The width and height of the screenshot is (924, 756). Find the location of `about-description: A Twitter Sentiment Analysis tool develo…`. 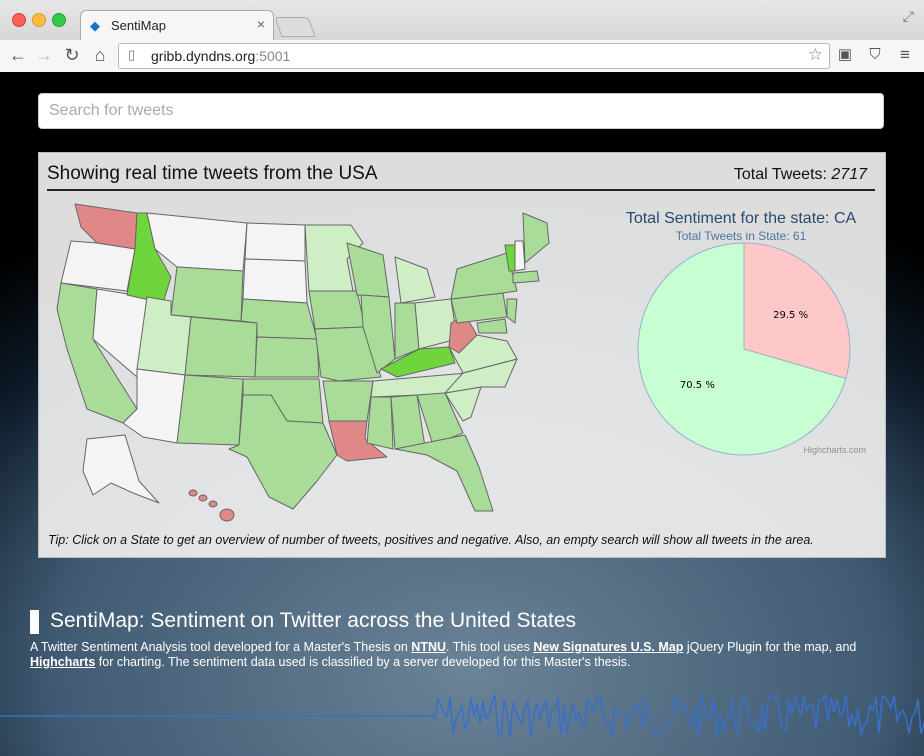

about-description: A Twitter Sentiment Analysis tool develo… is located at coordinates (443, 654).